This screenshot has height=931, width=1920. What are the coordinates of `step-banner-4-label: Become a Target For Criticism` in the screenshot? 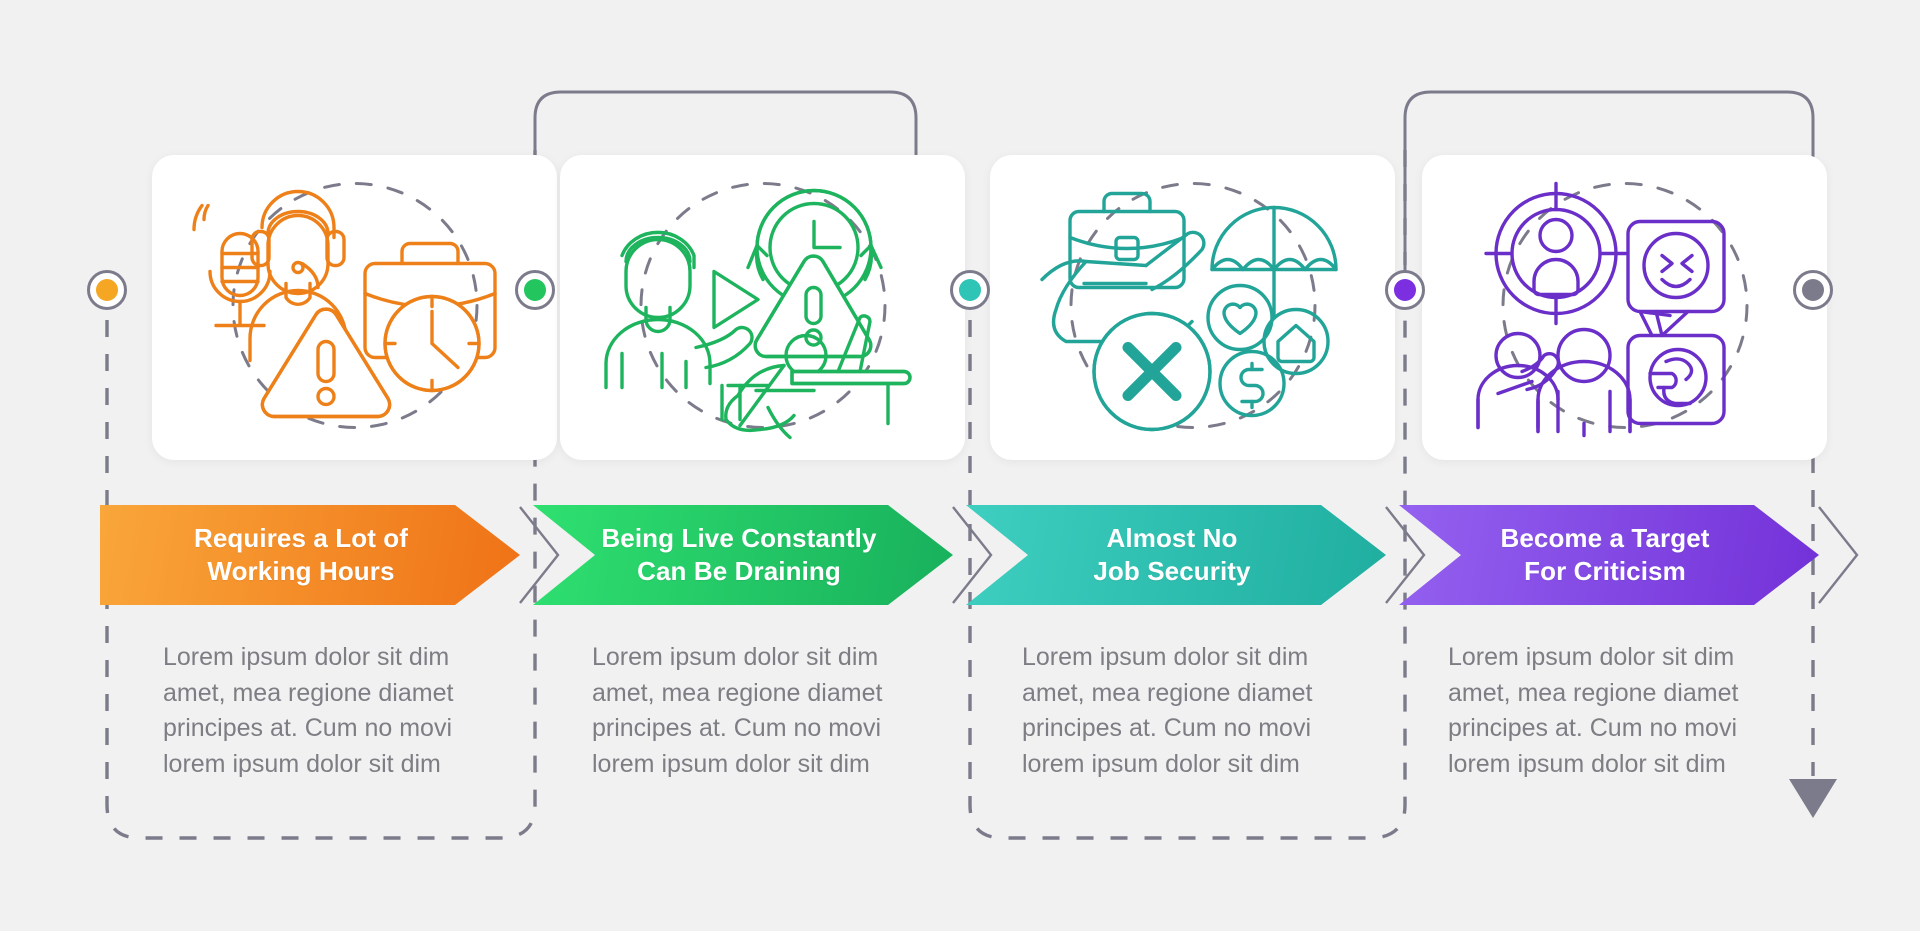 It's located at (1608, 555).